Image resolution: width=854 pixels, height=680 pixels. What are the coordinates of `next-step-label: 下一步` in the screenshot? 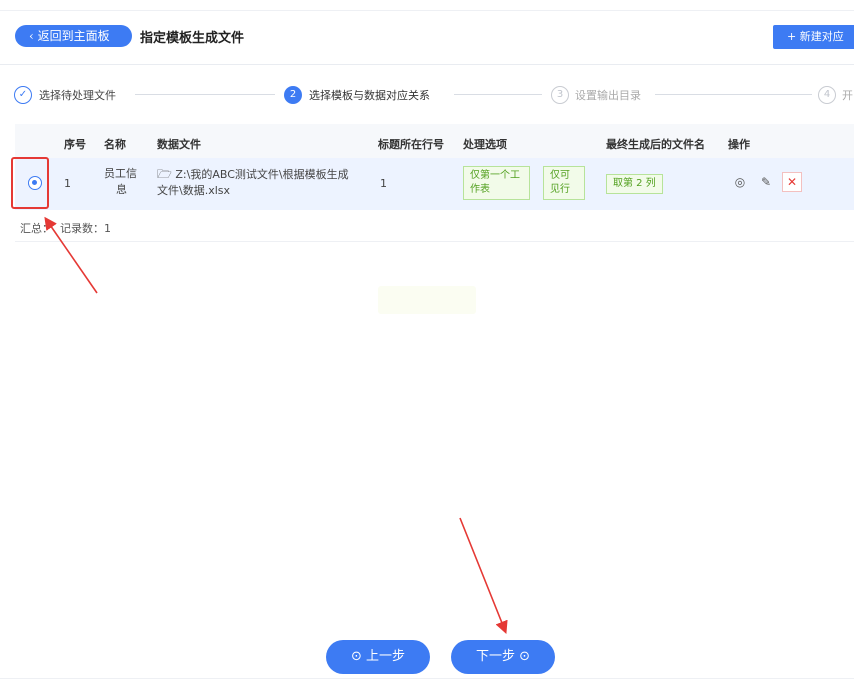 It's located at (495, 656).